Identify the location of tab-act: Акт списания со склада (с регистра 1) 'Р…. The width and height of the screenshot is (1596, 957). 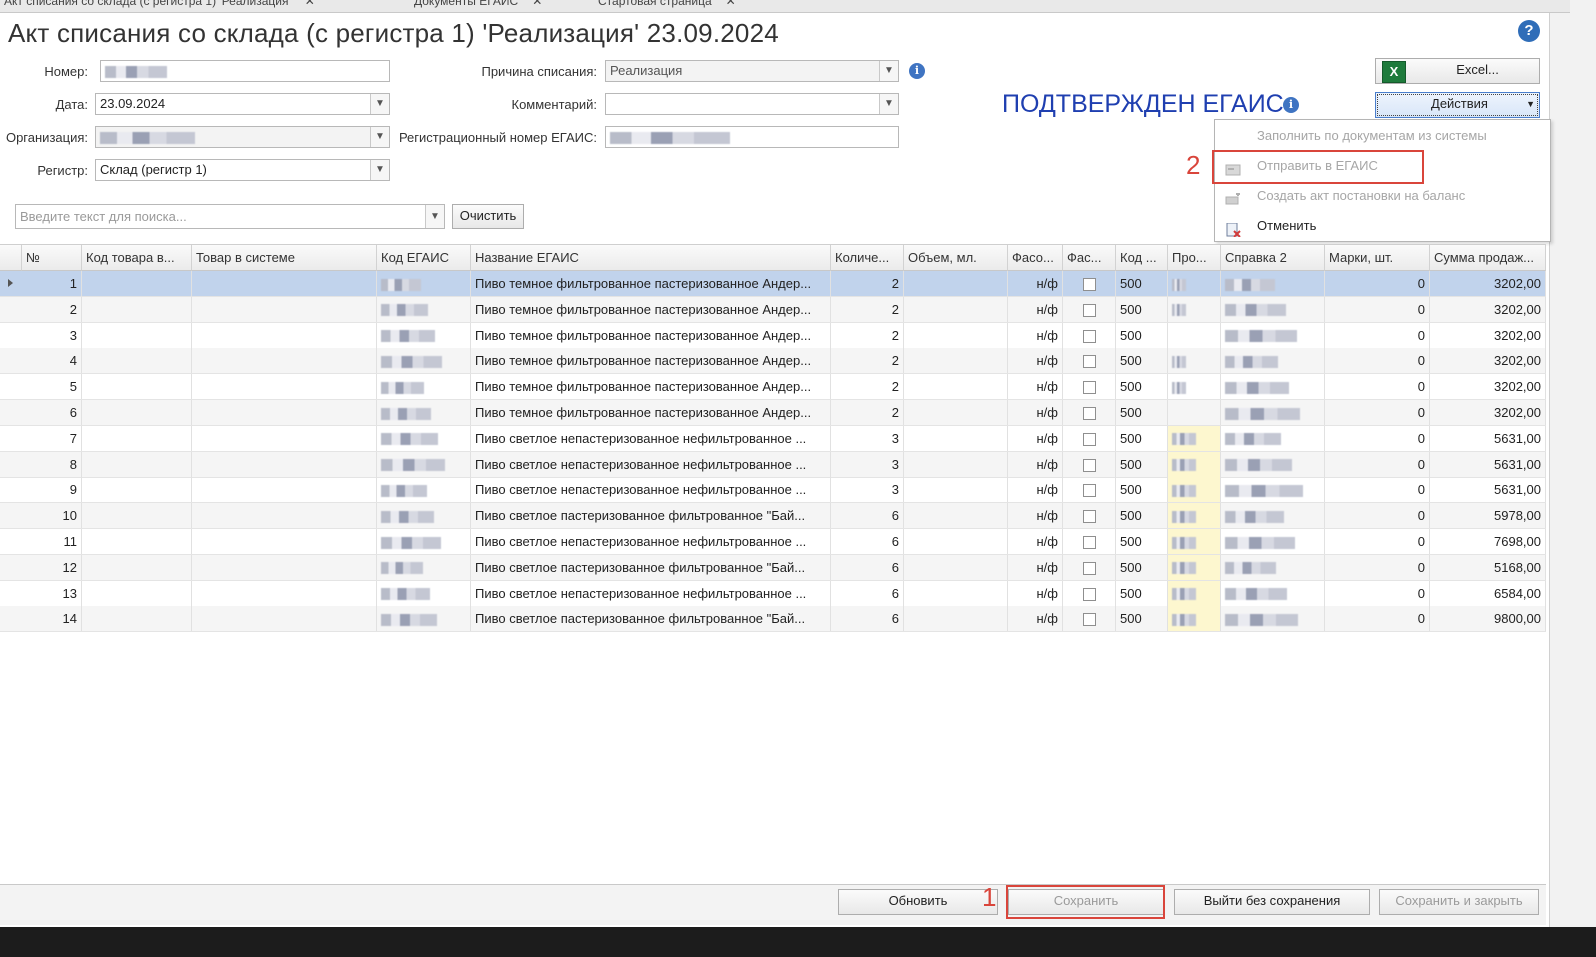
(159, 5).